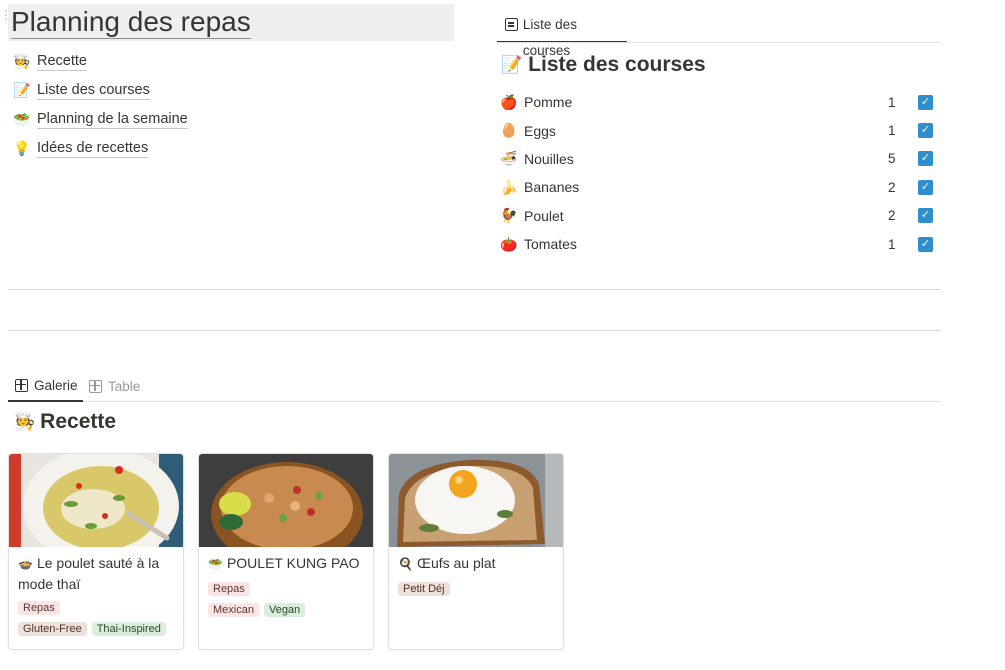  I want to click on tab-liste-des-courses: Liste des courses, so click(562, 35).